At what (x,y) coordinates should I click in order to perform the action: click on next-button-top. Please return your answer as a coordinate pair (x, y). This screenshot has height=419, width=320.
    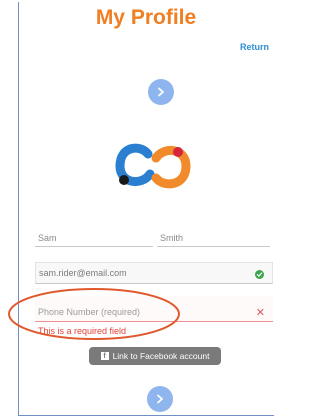
    Looking at the image, I should click on (161, 92).